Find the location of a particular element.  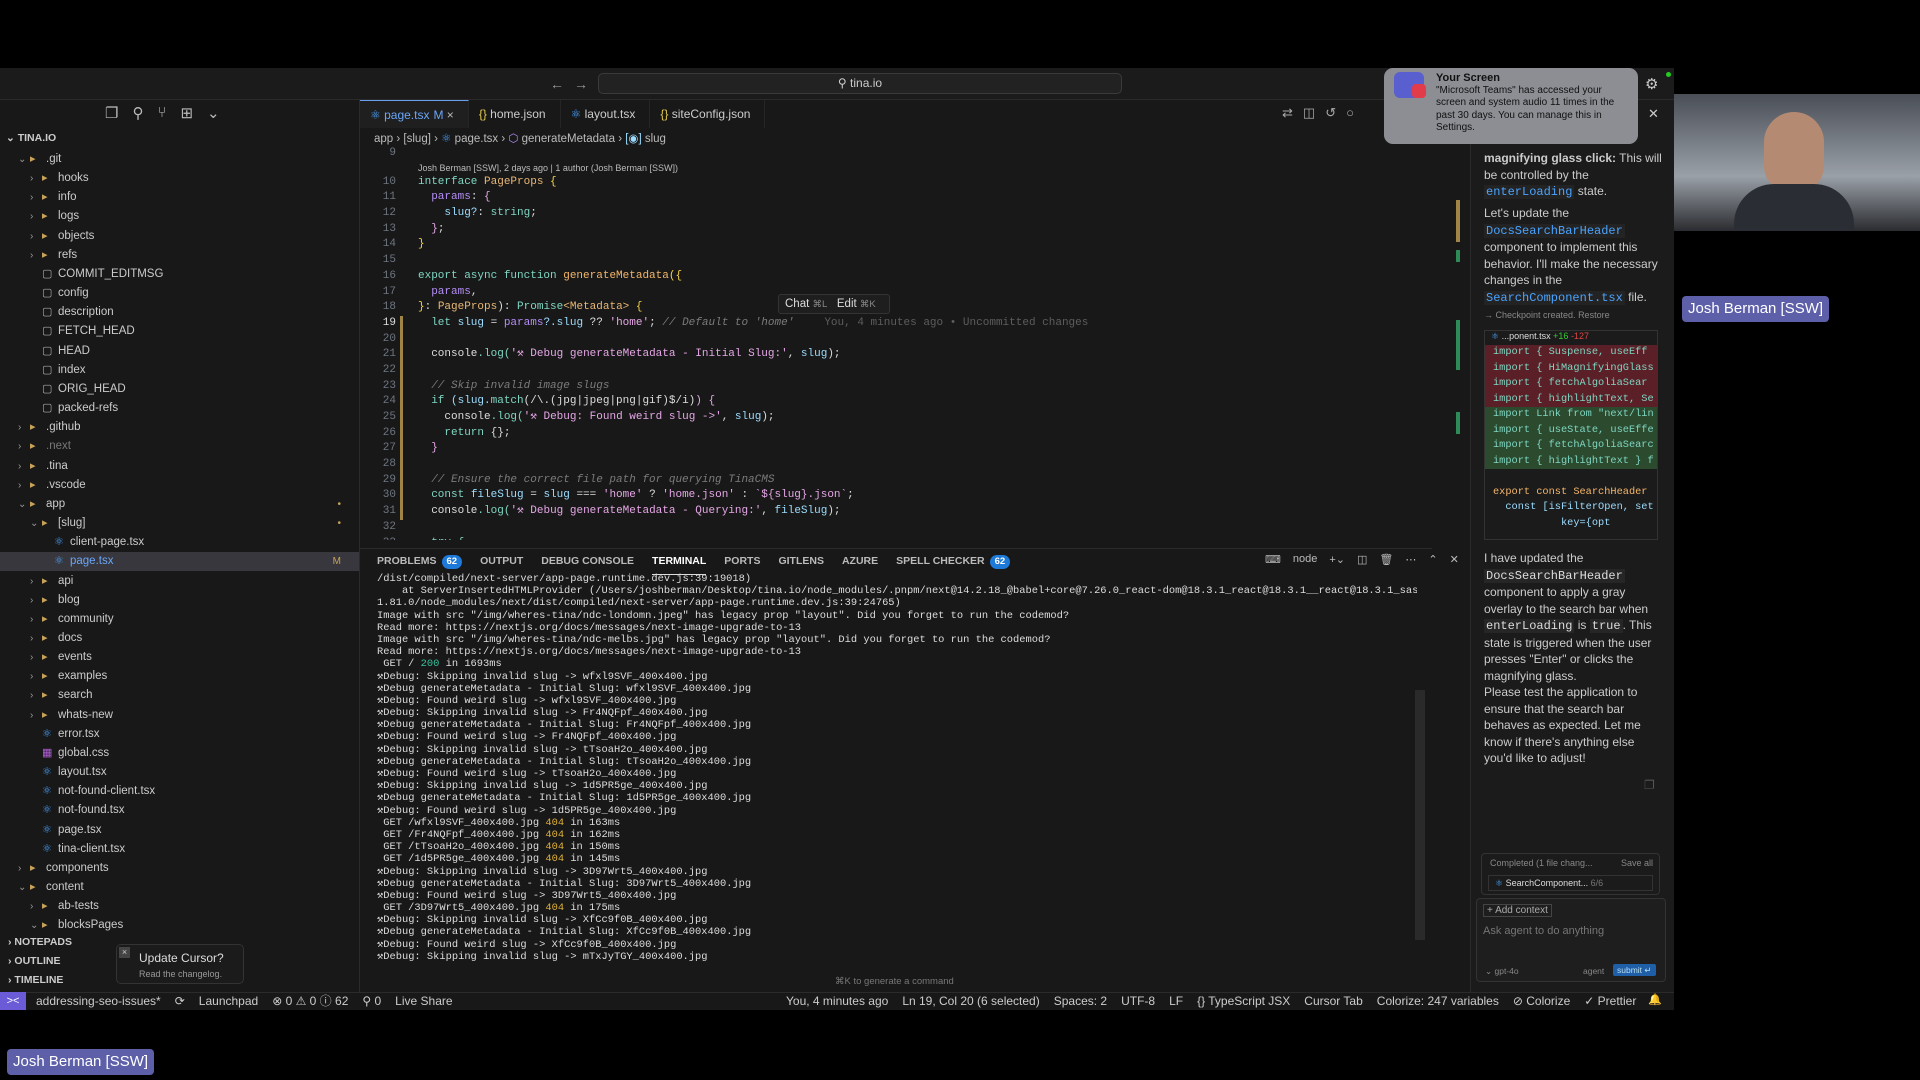

status-item: ⊘ Colorize is located at coordinates (1541, 1001).